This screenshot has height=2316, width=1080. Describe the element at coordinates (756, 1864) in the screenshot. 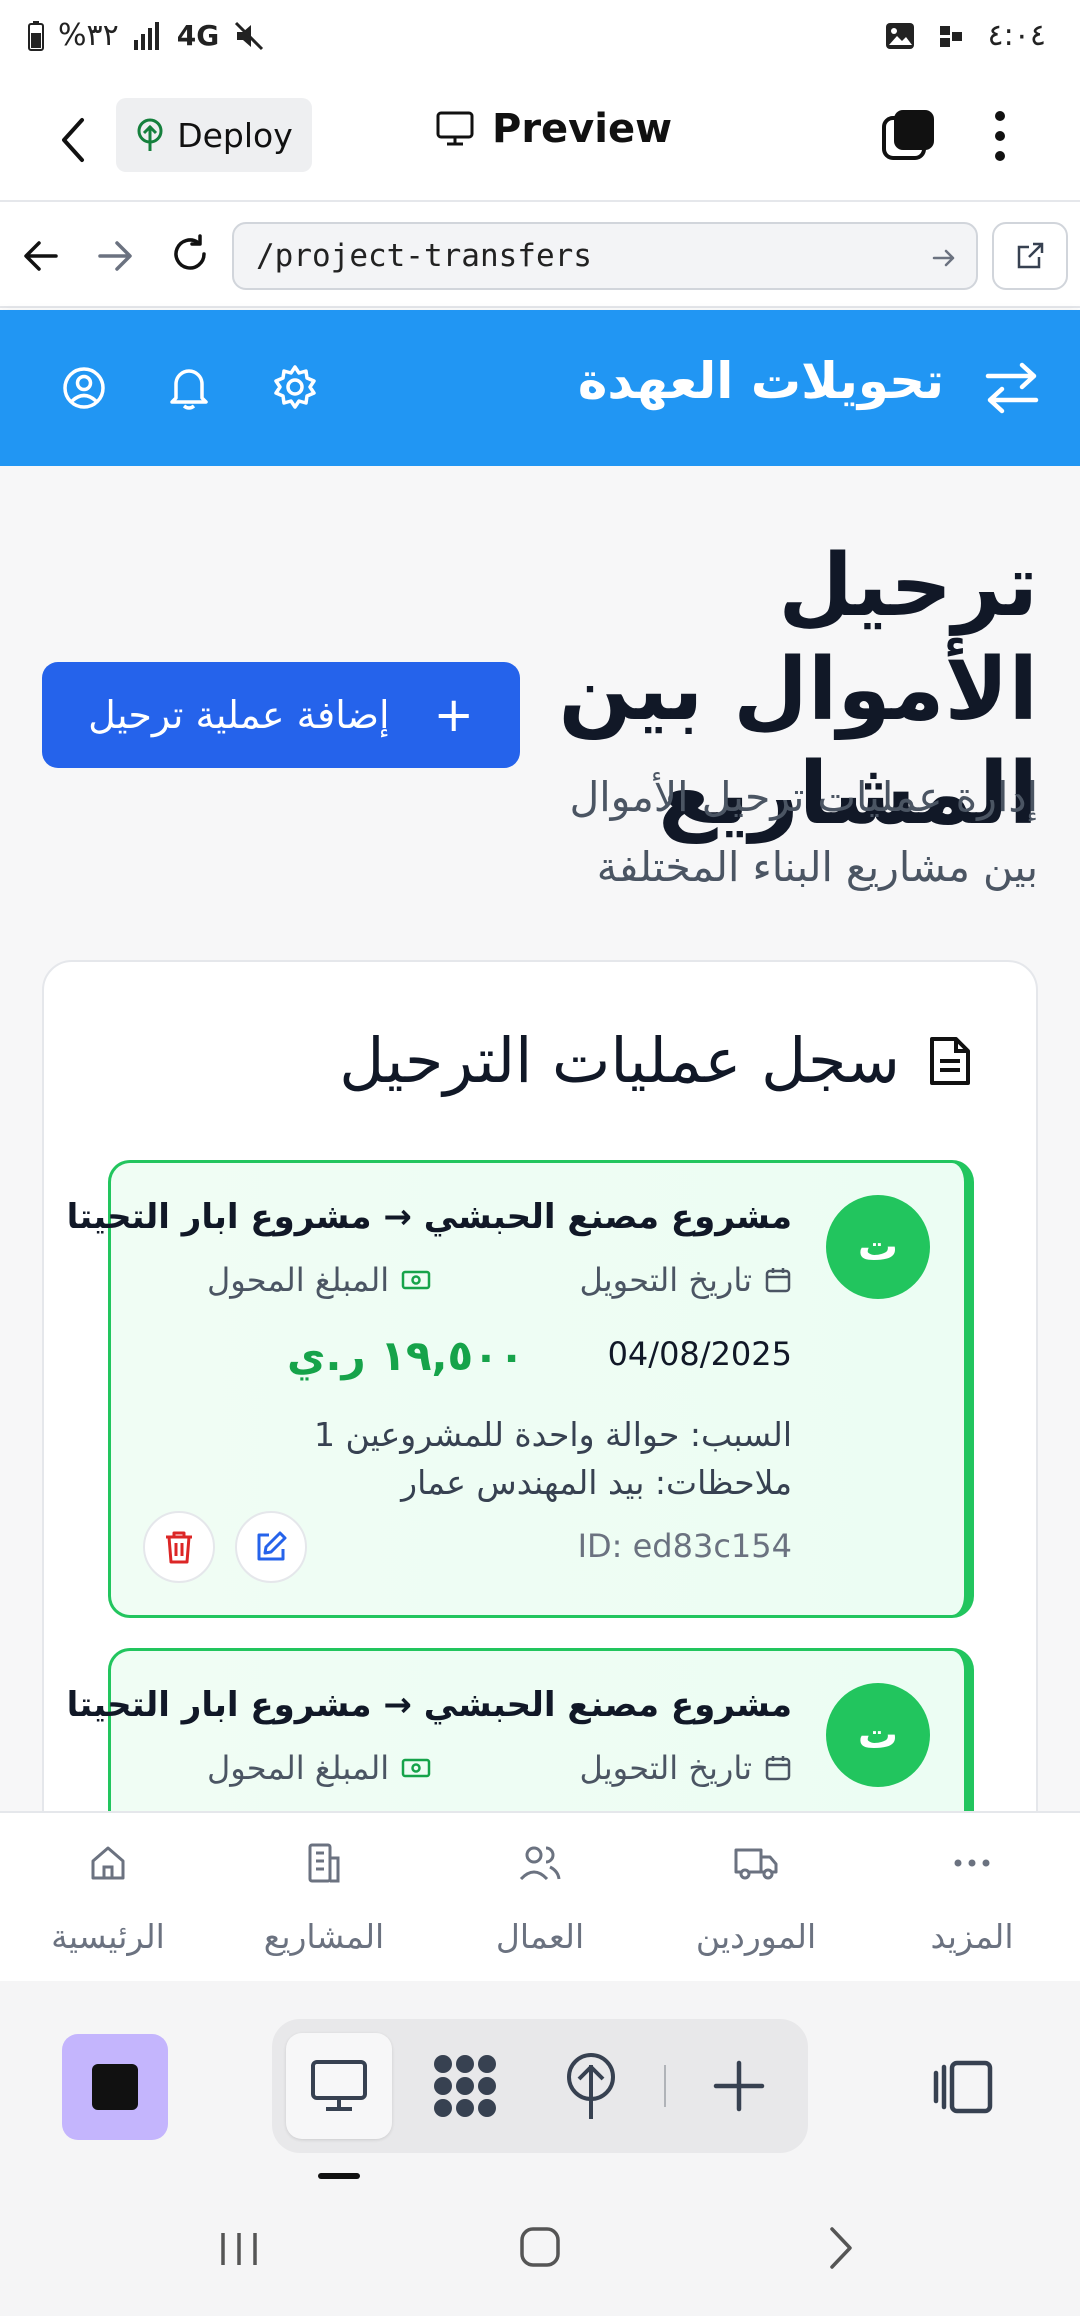

I see `truck-icon` at that location.